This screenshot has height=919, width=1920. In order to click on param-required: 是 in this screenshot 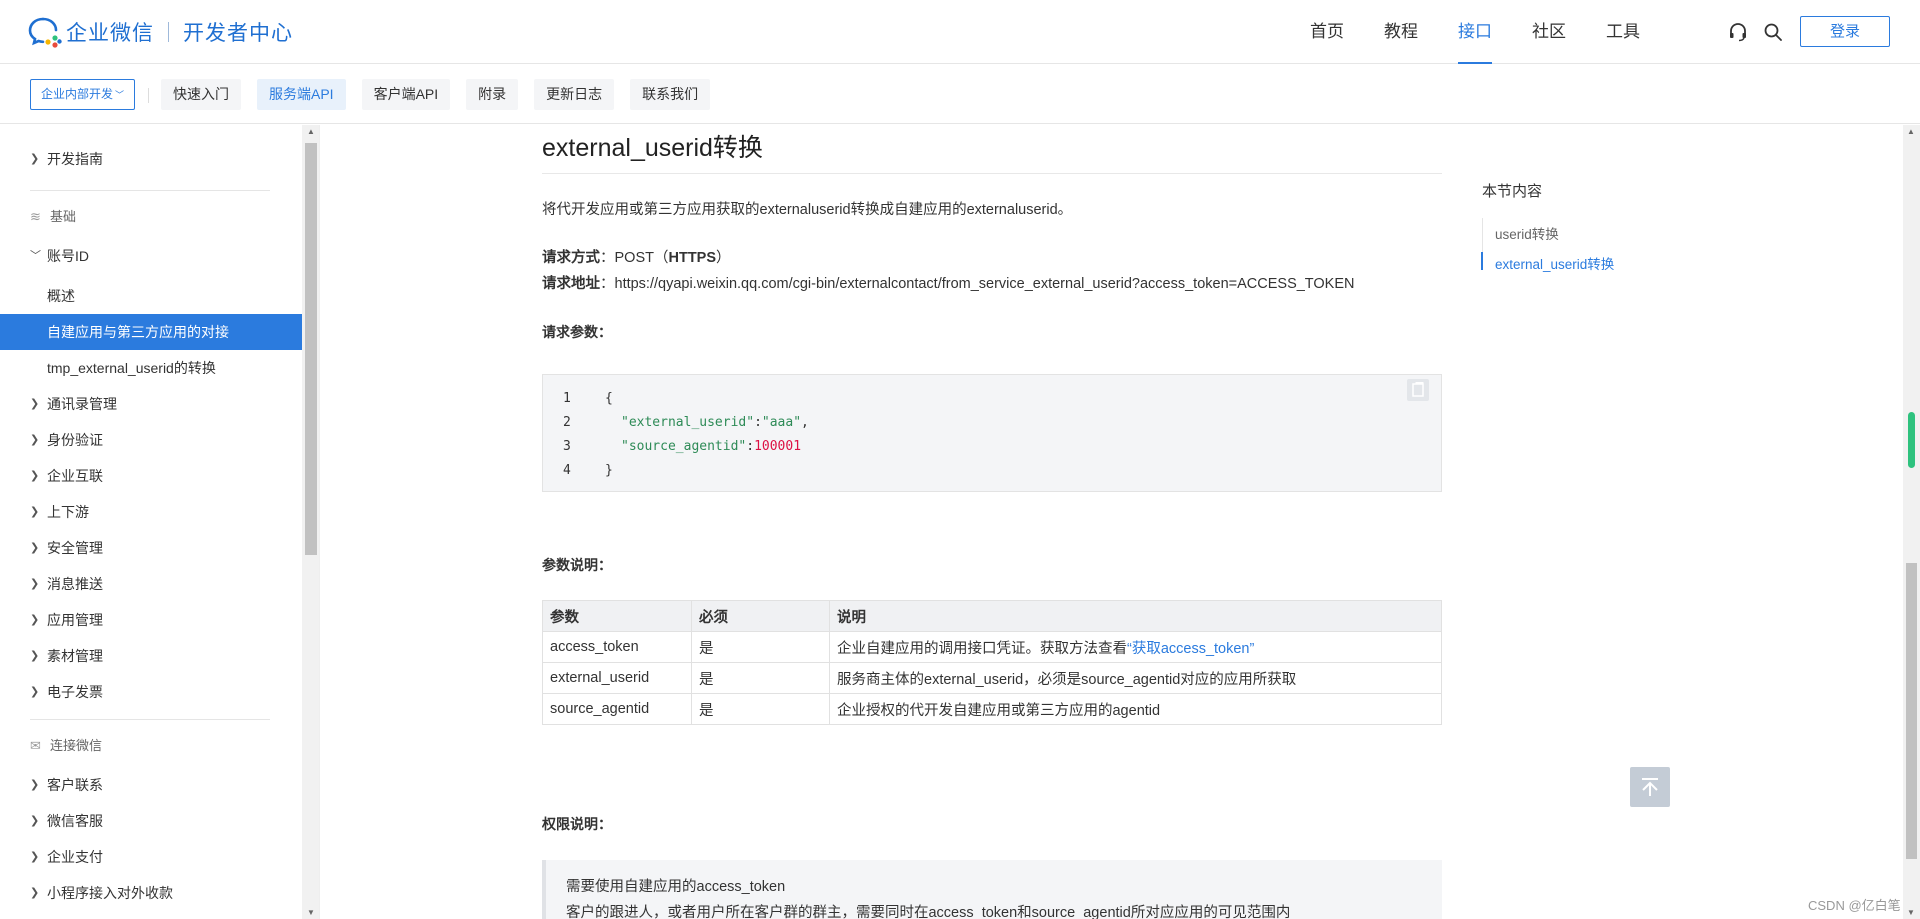, I will do `click(760, 709)`.